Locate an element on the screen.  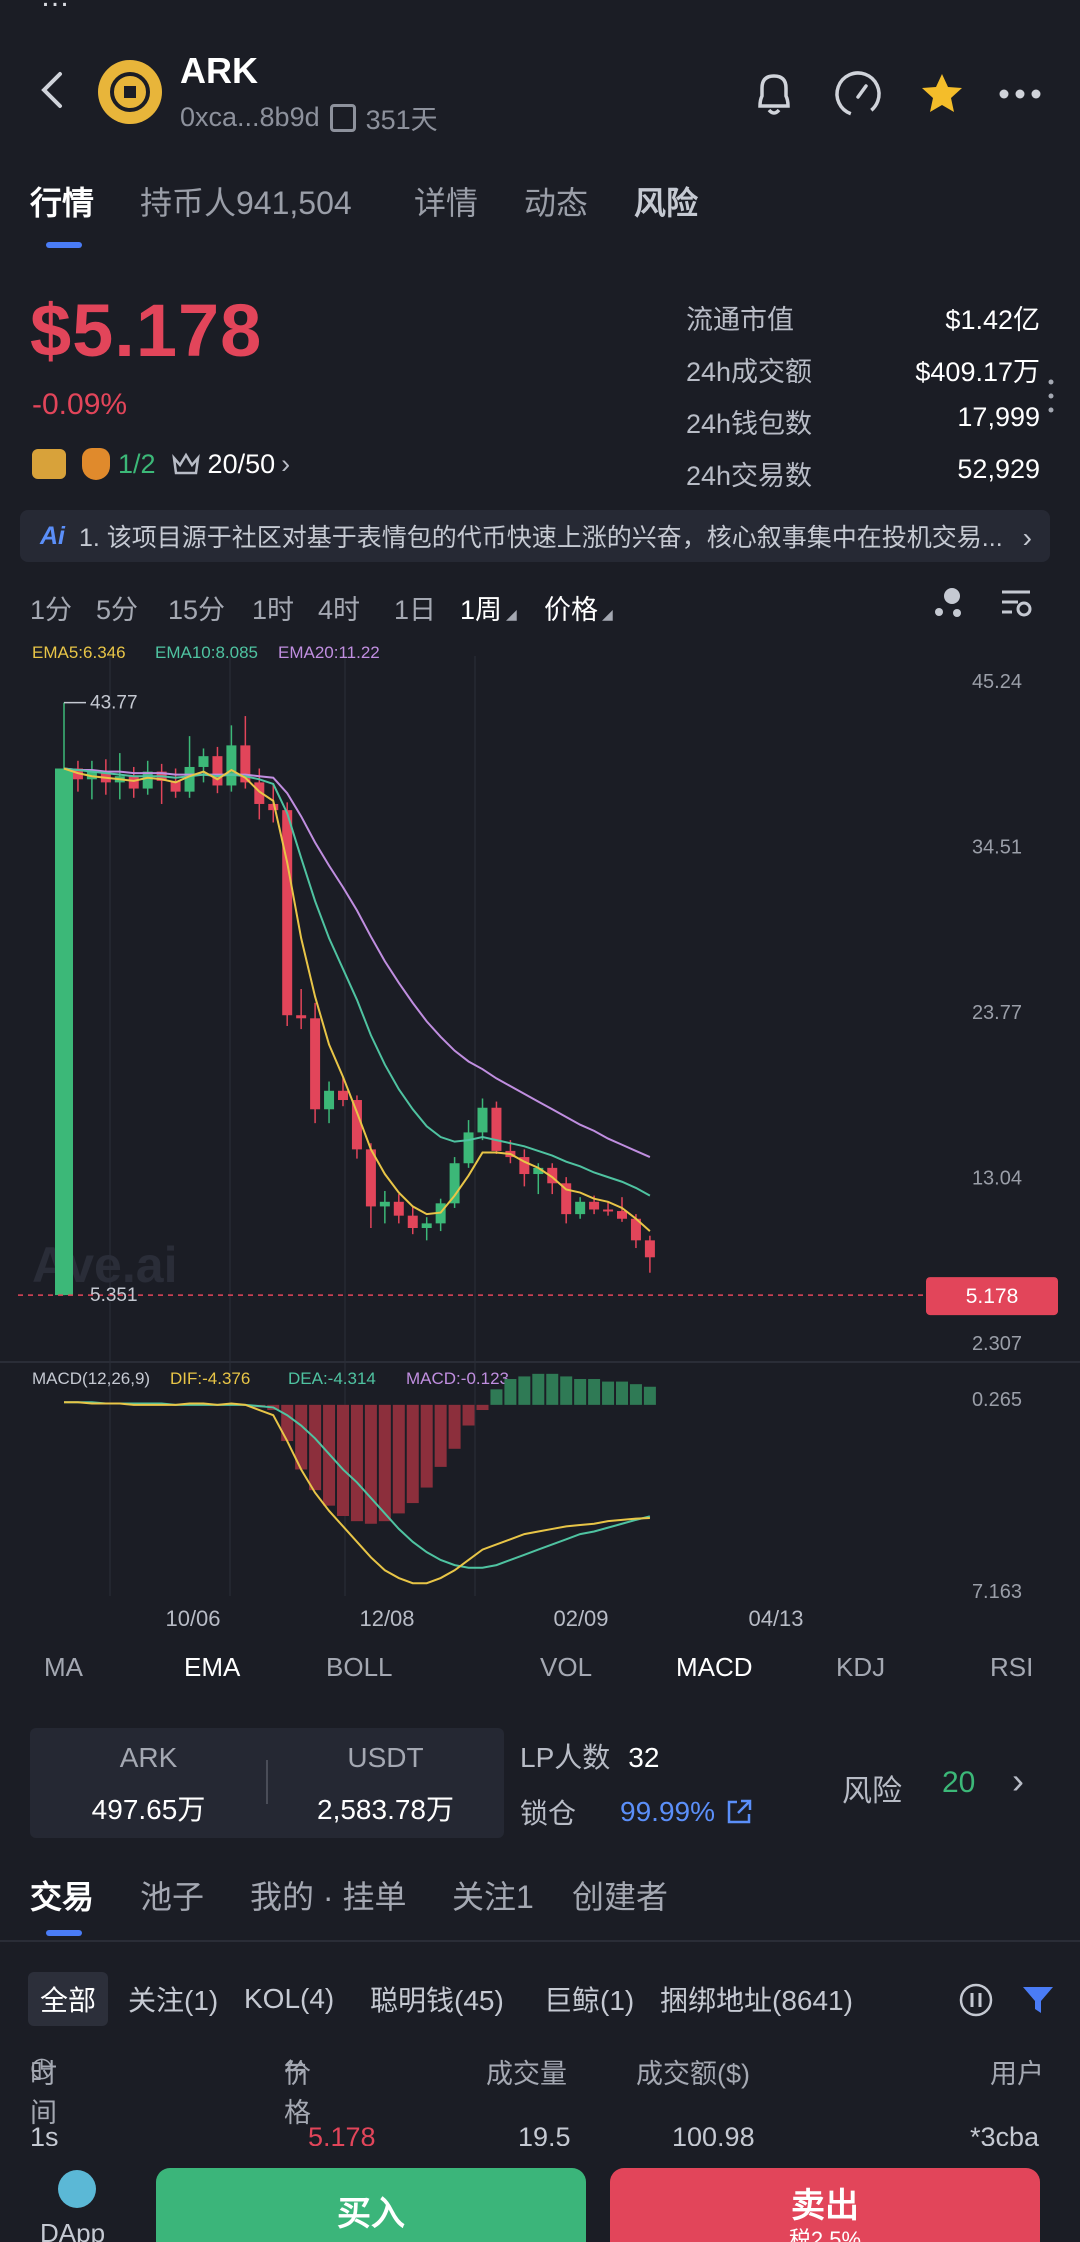
price-mode-select: 价格 ◢ is located at coordinates (578, 607).